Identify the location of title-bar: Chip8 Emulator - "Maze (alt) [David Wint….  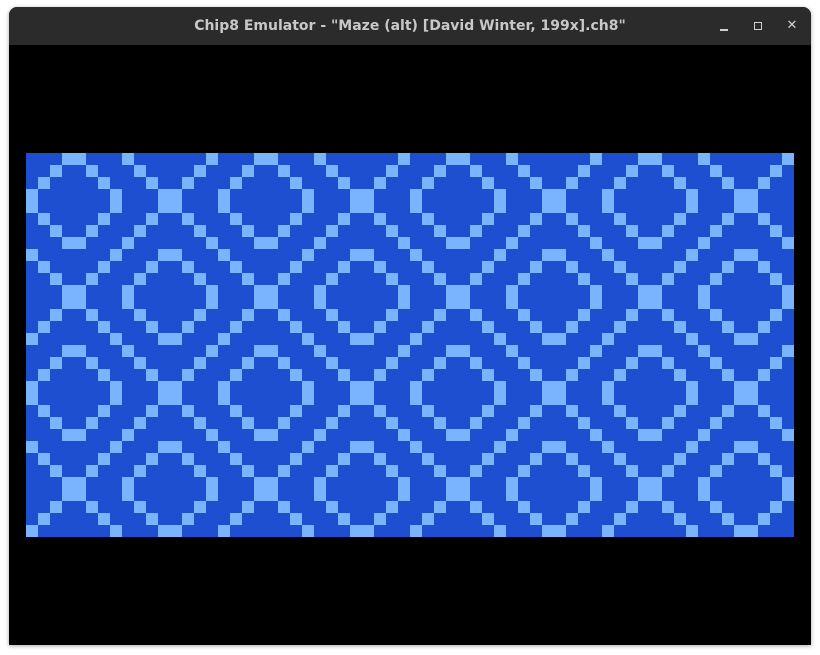
(410, 26).